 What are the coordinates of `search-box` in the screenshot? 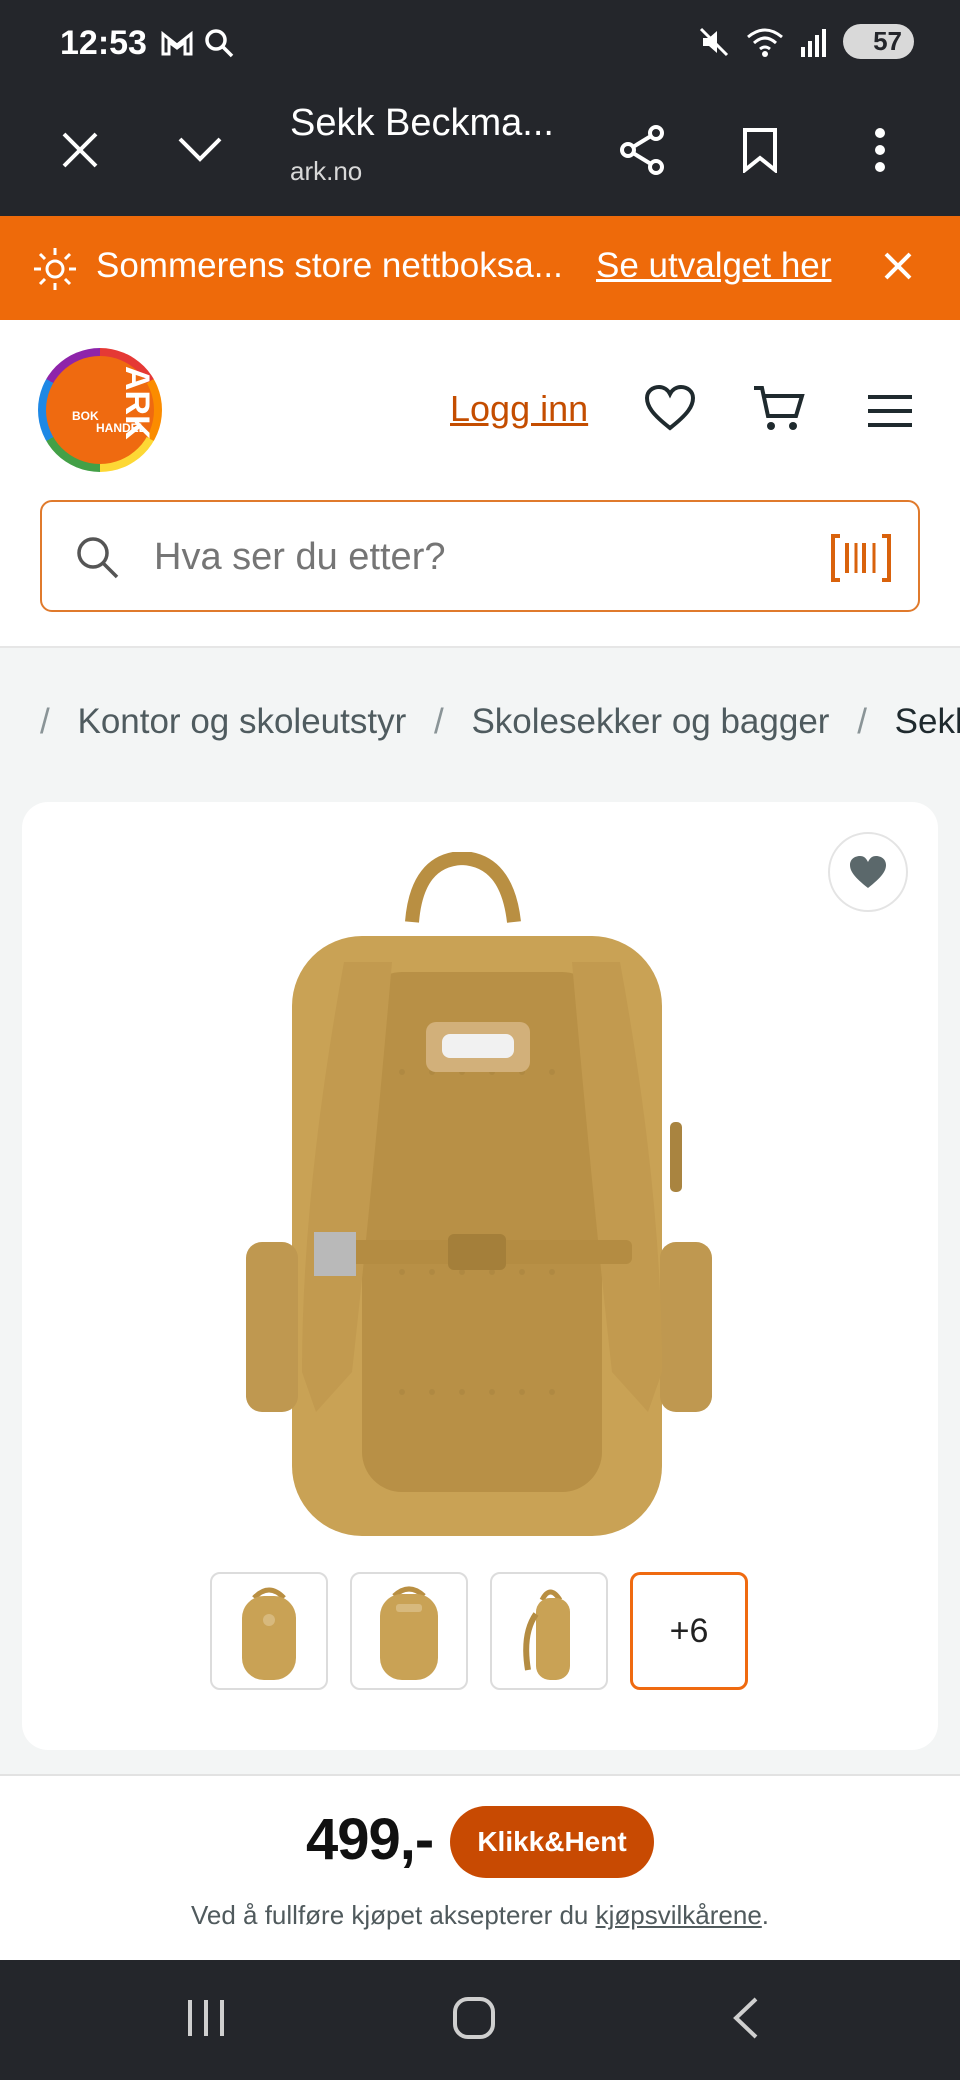 It's located at (480, 556).